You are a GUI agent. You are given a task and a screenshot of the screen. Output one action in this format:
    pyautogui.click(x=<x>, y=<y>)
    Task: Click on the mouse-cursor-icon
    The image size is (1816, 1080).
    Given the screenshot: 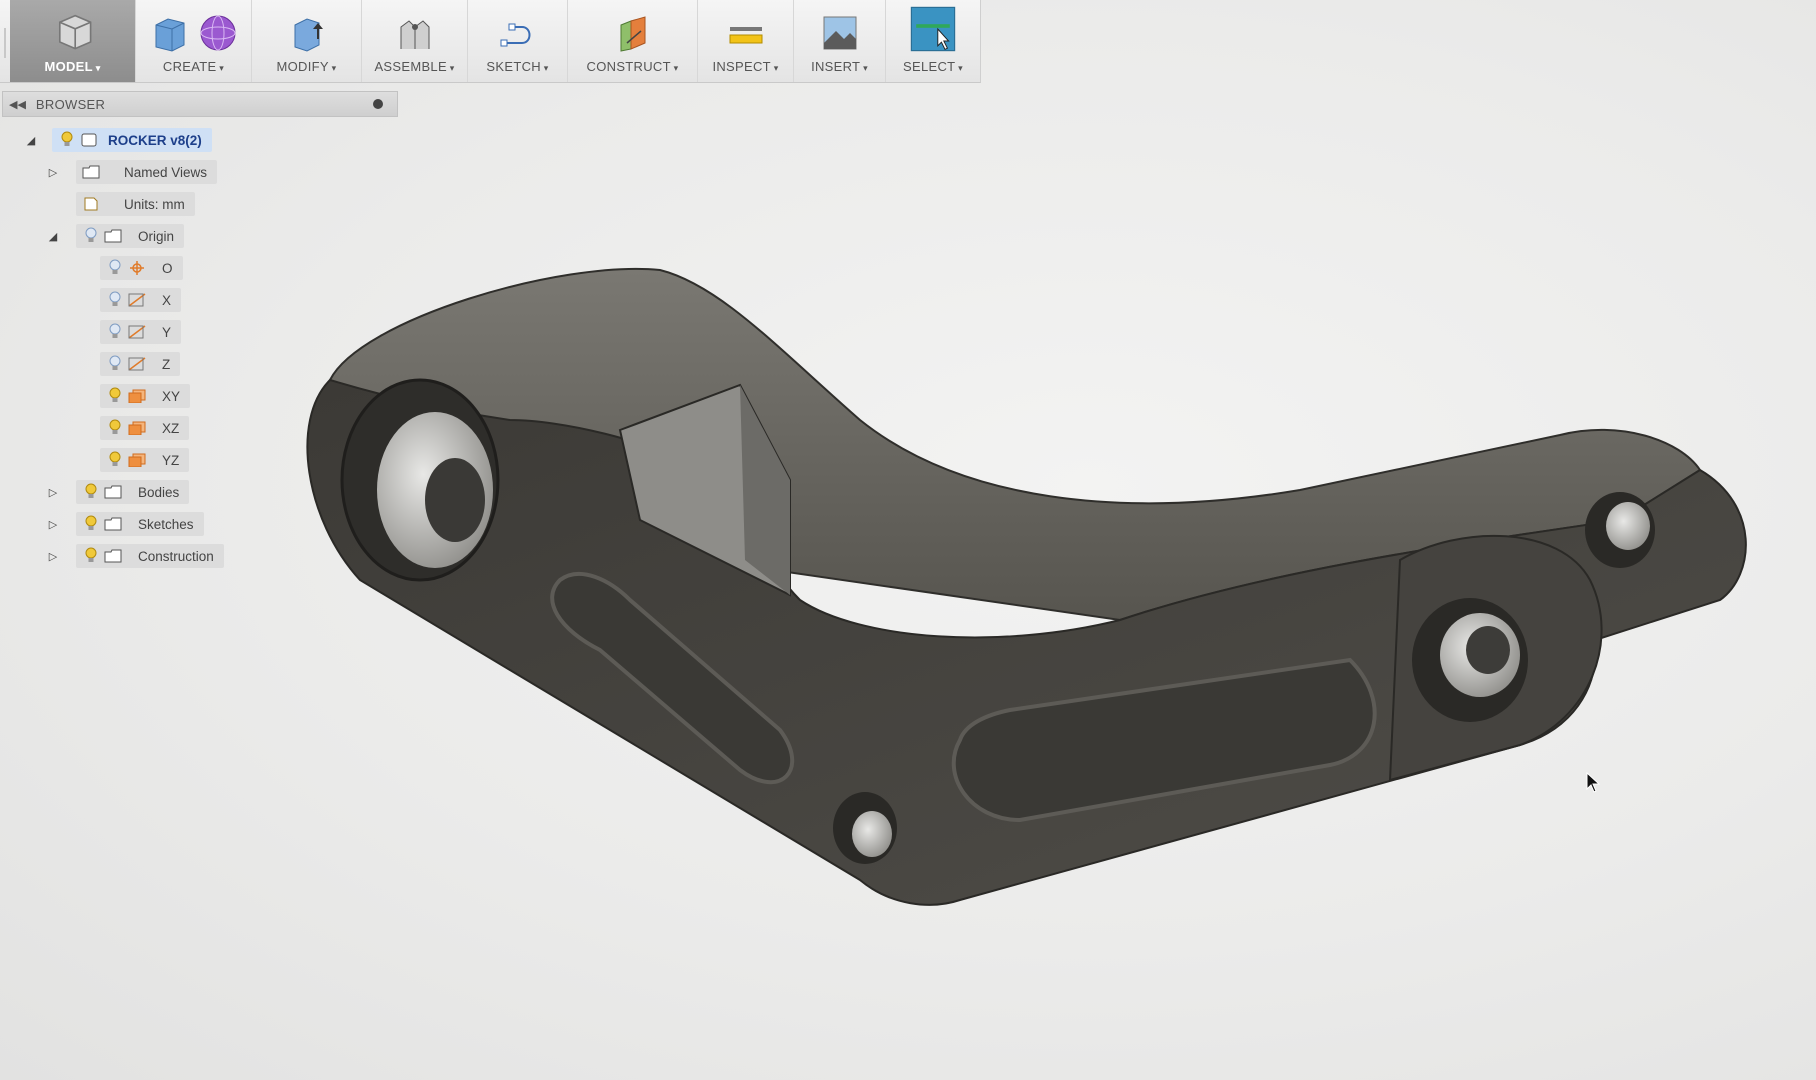 What is the action you would take?
    pyautogui.click(x=1593, y=782)
    